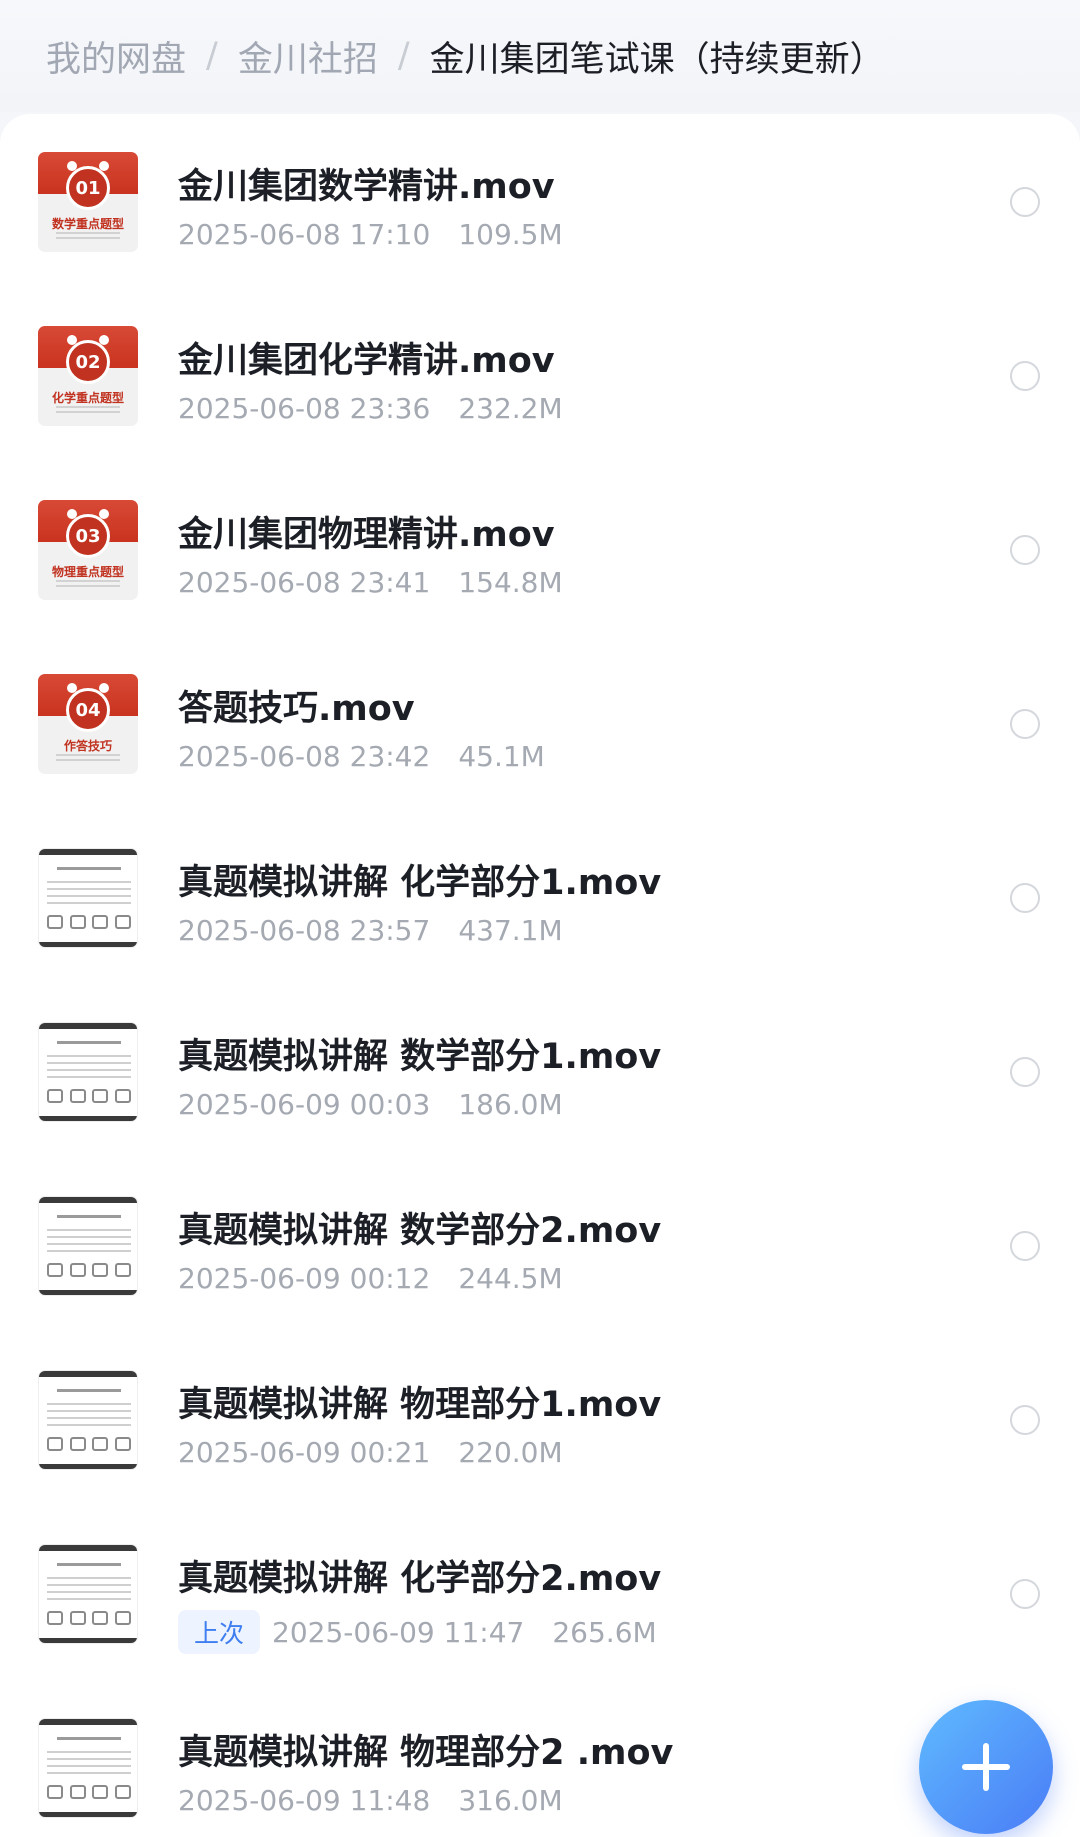 The width and height of the screenshot is (1080, 1837). Describe the element at coordinates (87, 572) in the screenshot. I see `thumbnail-caption: 物理重点题型` at that location.